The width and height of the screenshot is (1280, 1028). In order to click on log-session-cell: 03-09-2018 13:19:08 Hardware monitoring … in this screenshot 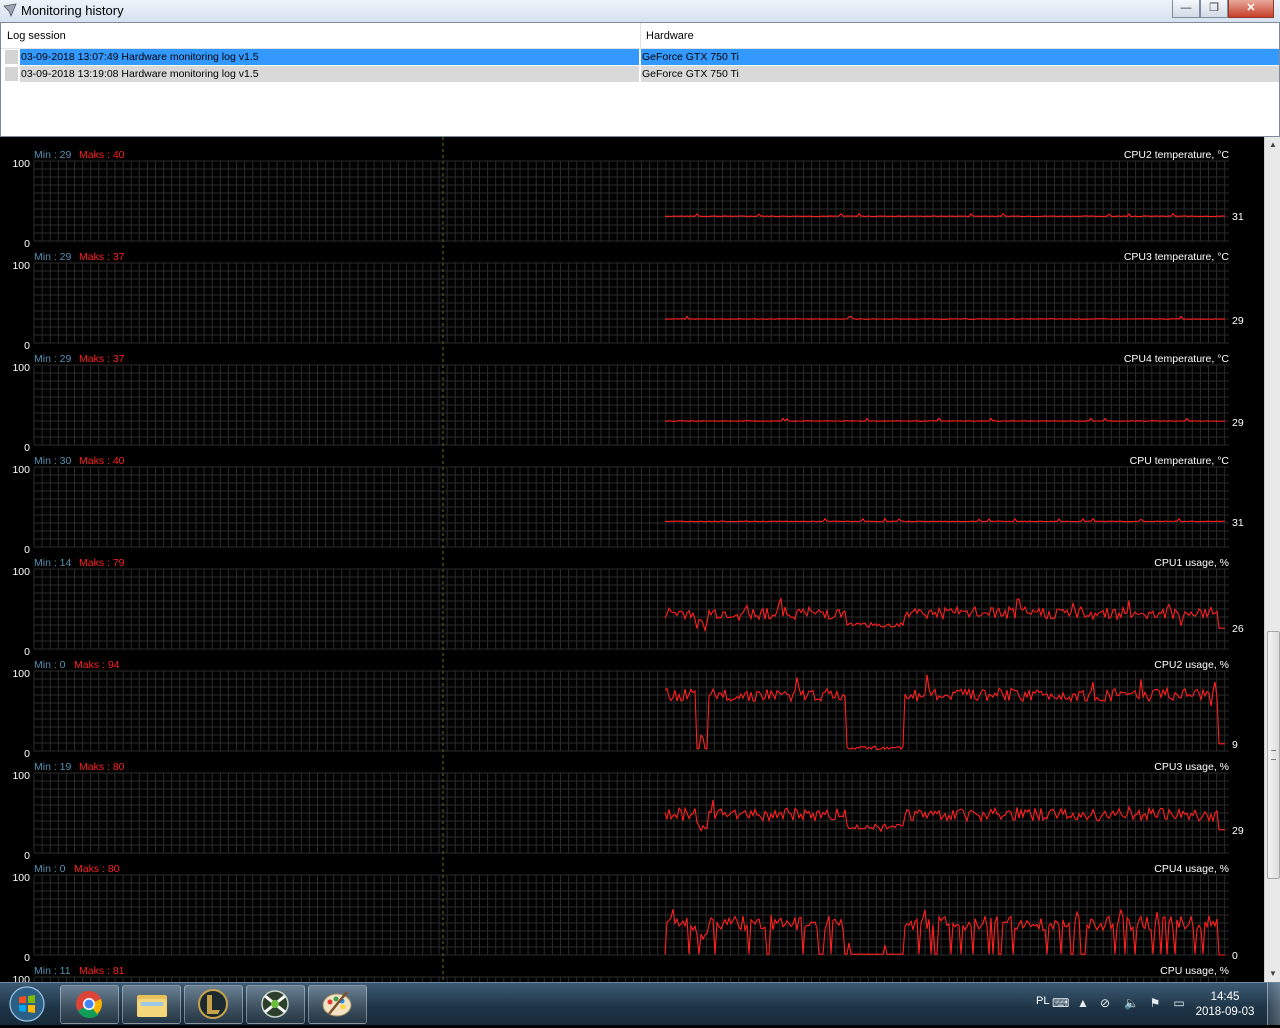, I will do `click(330, 74)`.